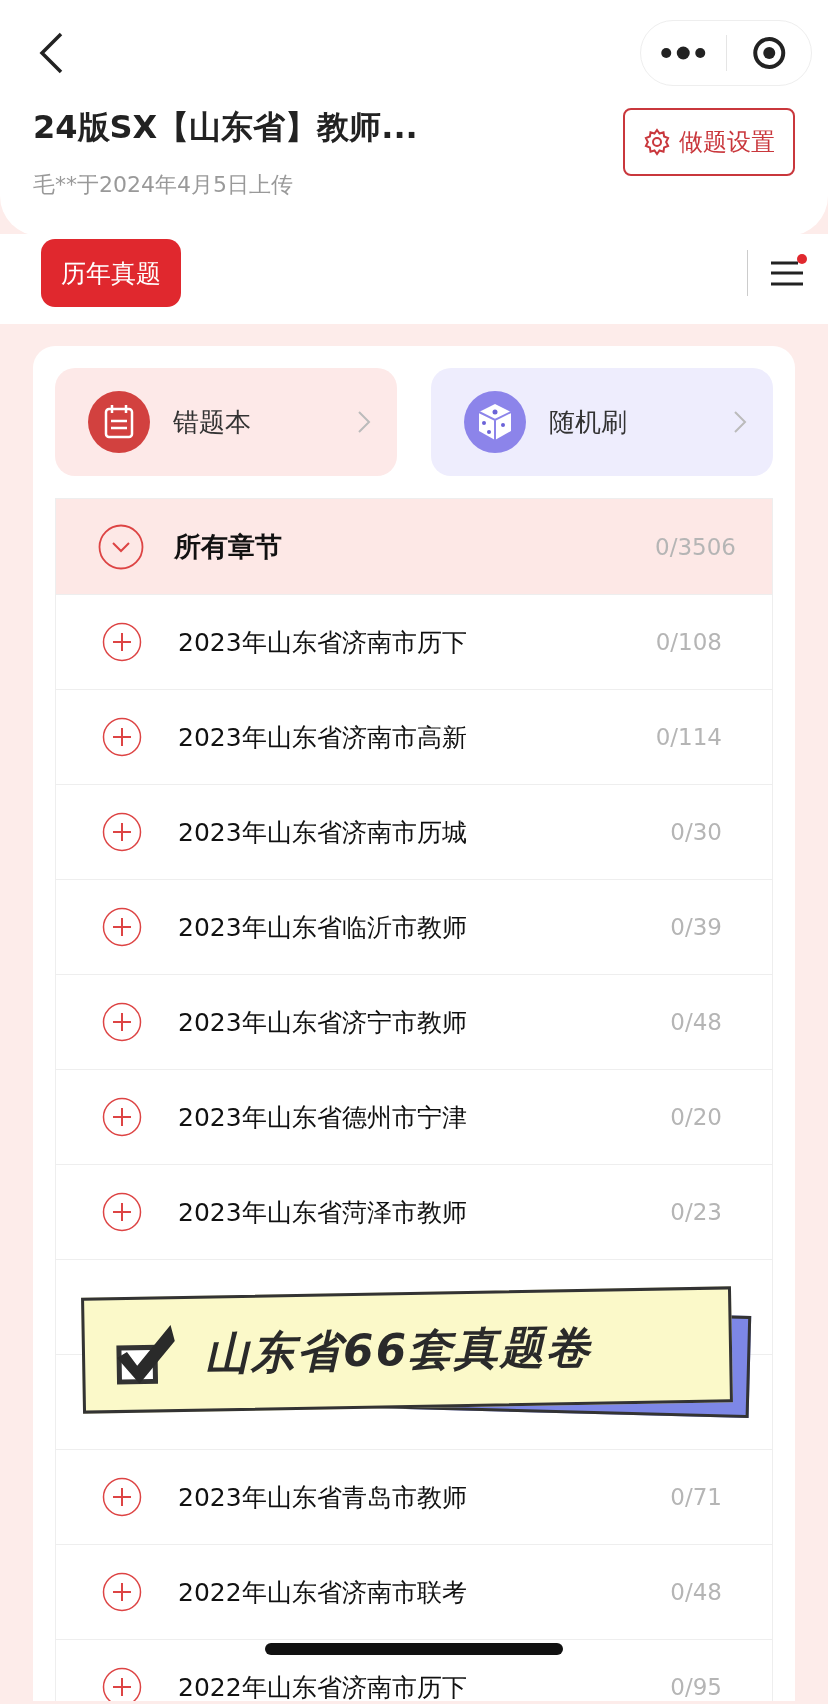  Describe the element at coordinates (696, 1117) in the screenshot. I see `question-count: 0/20` at that location.